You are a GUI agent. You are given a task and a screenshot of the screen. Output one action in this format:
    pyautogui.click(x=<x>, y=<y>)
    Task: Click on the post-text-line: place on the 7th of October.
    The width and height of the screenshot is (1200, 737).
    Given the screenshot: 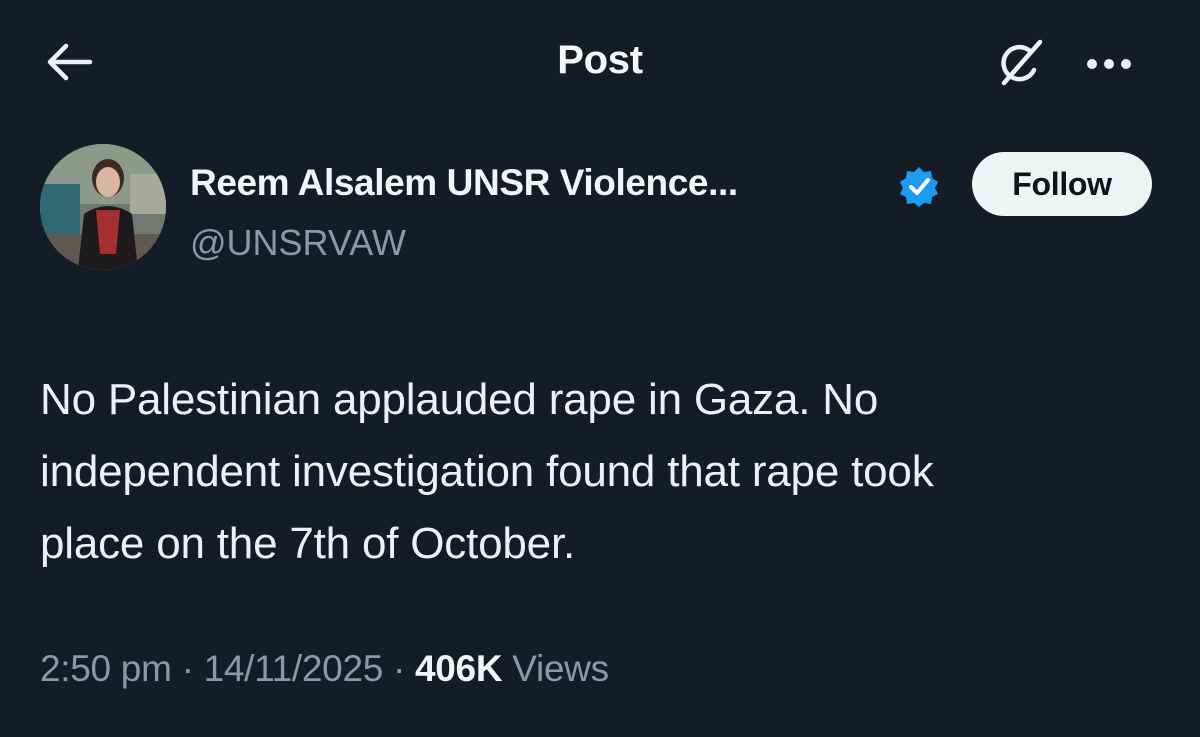 What is the action you would take?
    pyautogui.click(x=307, y=543)
    